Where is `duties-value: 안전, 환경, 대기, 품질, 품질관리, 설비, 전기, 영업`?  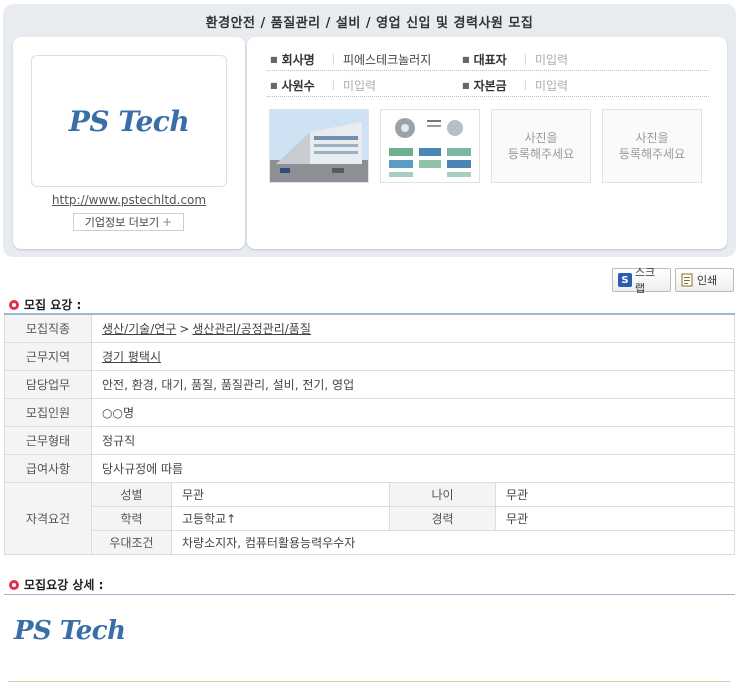 duties-value: 안전, 환경, 대기, 품질, 품질관리, 설비, 전기, 영업 is located at coordinates (413, 384).